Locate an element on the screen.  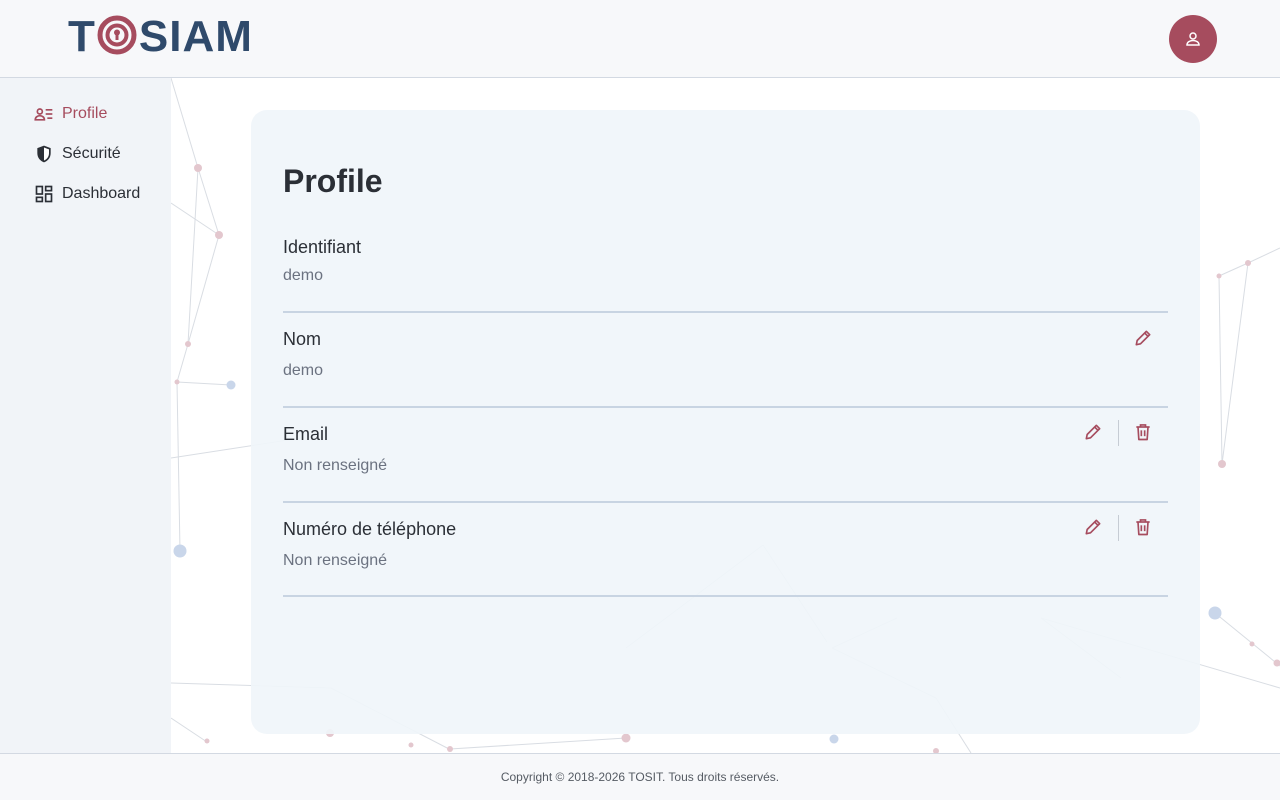
user-icon is located at coordinates (1193, 39).